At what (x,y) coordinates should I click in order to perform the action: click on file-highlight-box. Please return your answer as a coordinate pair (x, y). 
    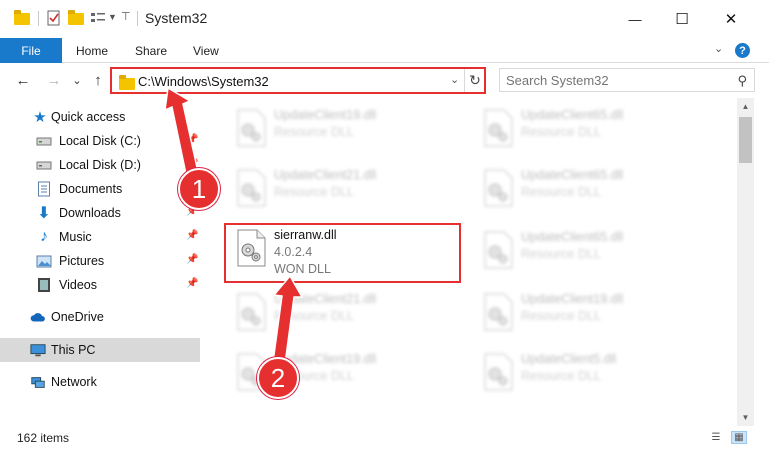
    Looking at the image, I should click on (342, 253).